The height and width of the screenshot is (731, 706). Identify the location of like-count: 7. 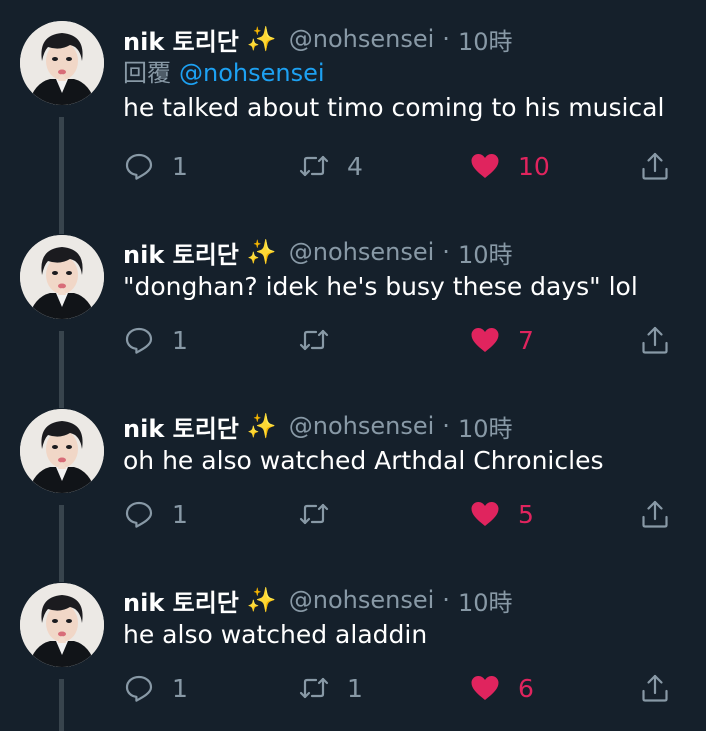
(526, 340).